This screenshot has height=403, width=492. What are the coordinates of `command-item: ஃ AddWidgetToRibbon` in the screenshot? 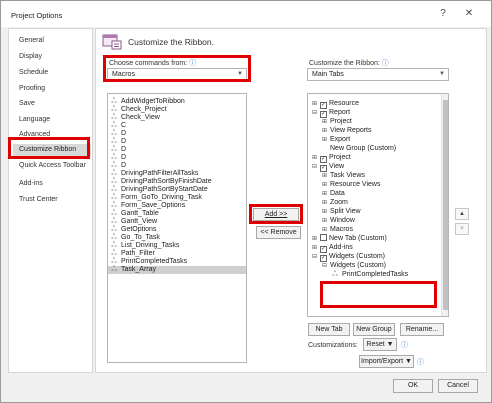 It's located at (147, 102).